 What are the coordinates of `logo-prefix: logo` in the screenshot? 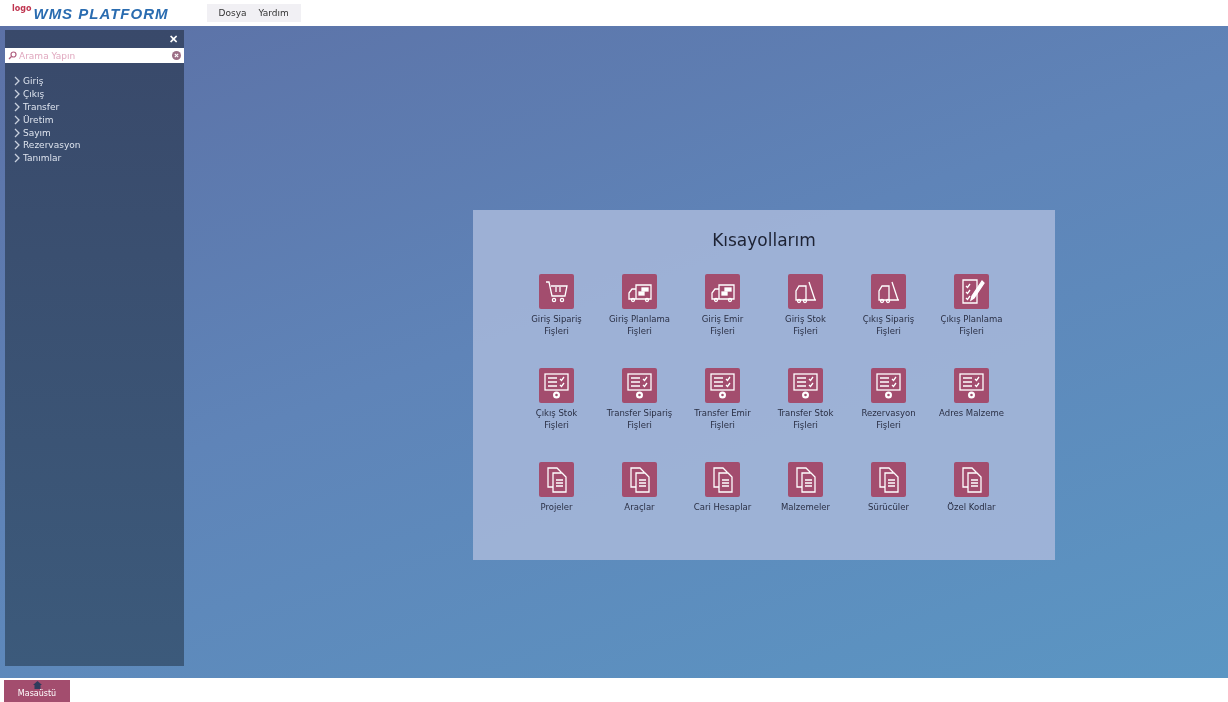 It's located at (22, 8).